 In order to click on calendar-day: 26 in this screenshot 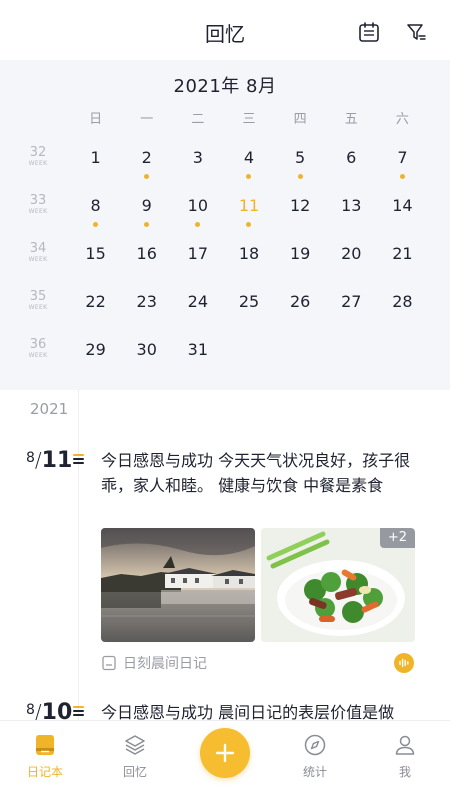, I will do `click(300, 308)`.